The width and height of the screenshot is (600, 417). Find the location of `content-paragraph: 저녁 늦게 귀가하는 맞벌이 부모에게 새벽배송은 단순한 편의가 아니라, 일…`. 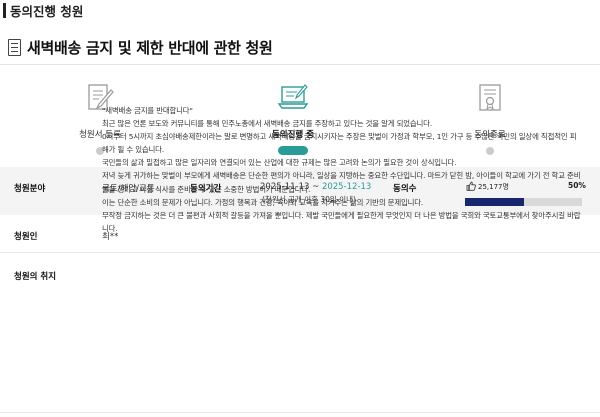

content-paragraph: 저녁 늦게 귀가하는 맞벌이 부모에게 새벽배송은 단순한 편의가 아니라, 일… is located at coordinates (341, 182).